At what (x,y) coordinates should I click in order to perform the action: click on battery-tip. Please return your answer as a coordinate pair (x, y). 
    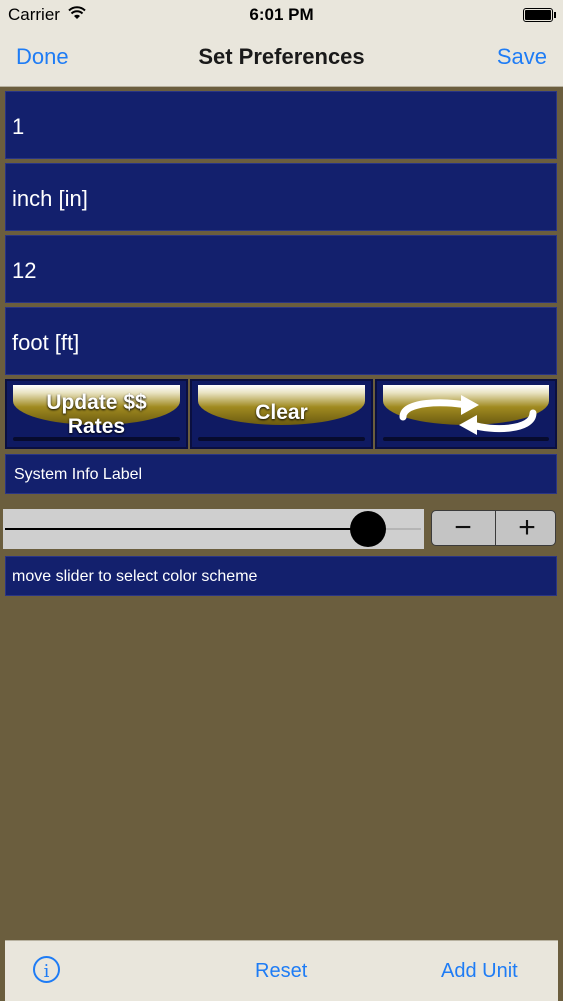
    Looking at the image, I should click on (555, 15).